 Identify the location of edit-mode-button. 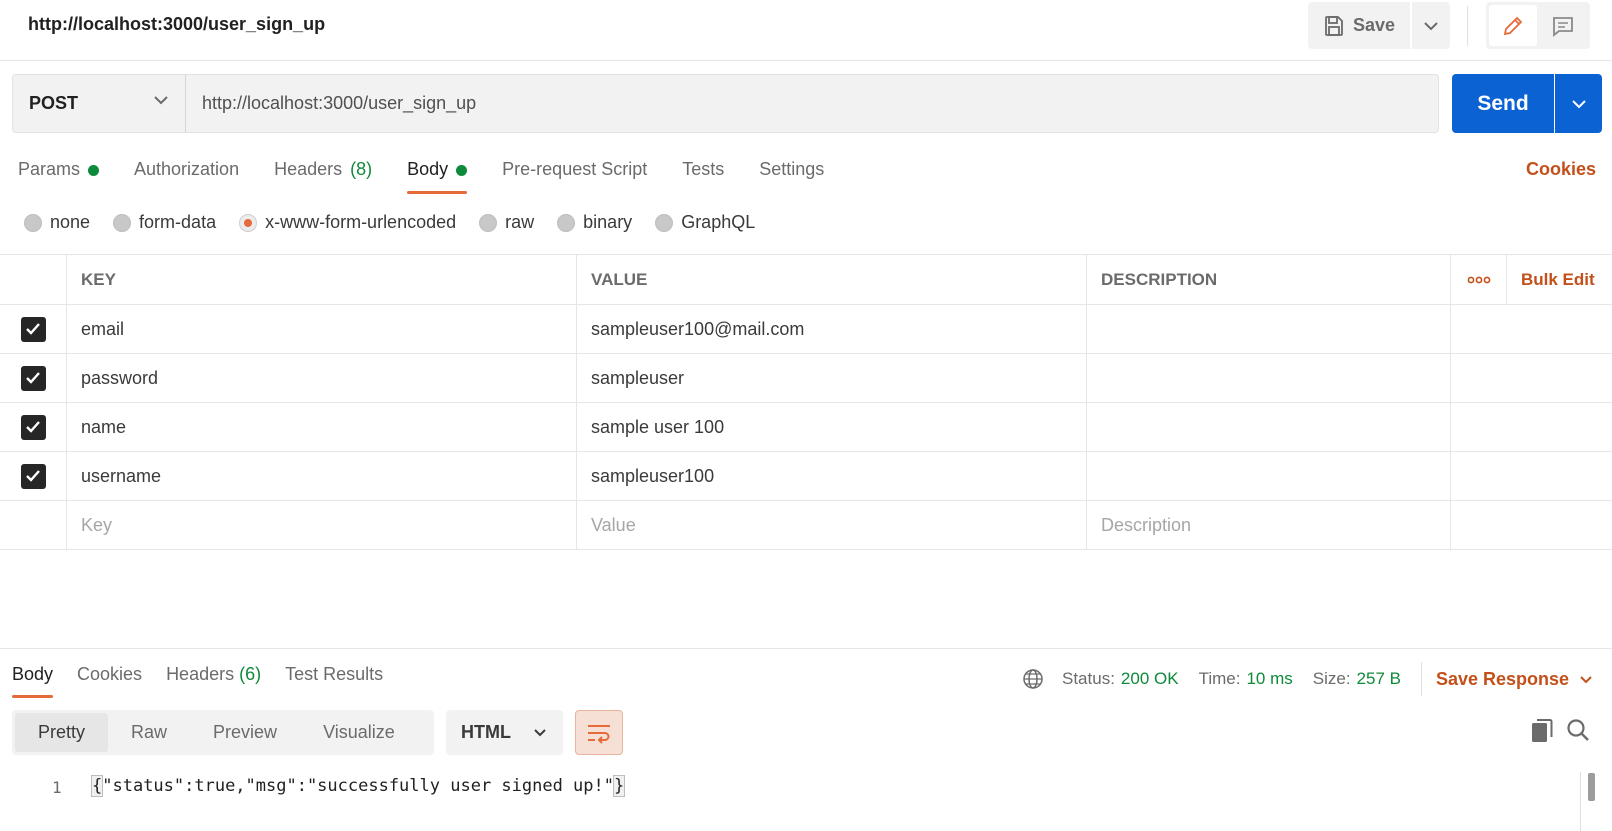
(1513, 25).